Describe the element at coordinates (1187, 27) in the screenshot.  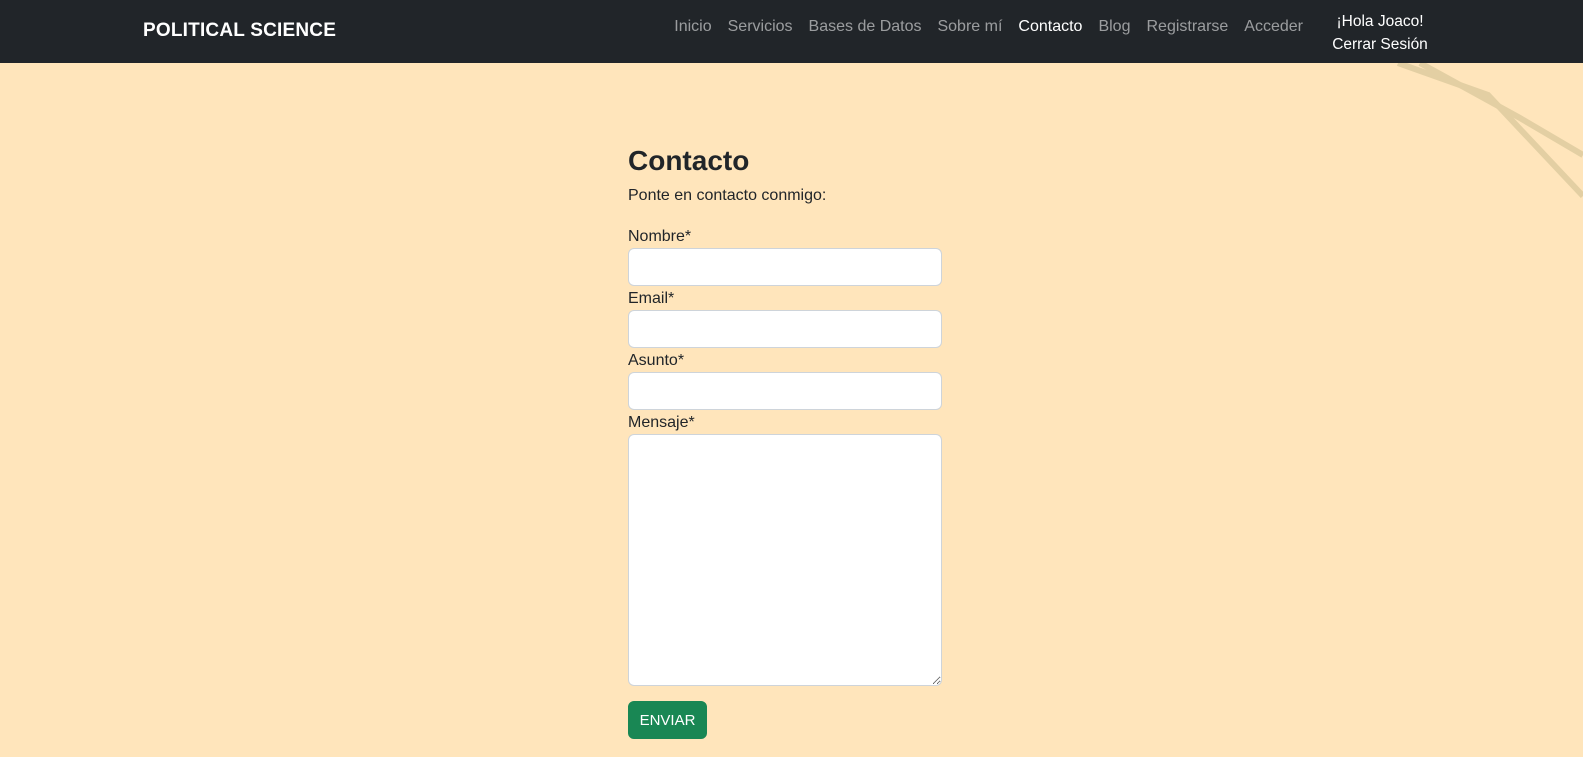
I see `nav-link-registrarse: Registrarse` at that location.